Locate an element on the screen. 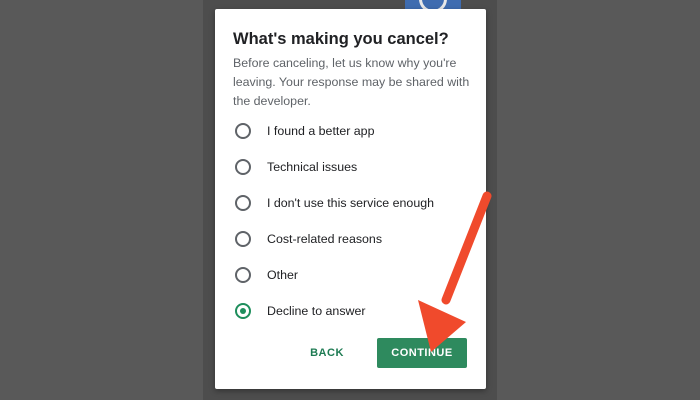 The height and width of the screenshot is (400, 700). option-label: I don't use this service enough is located at coordinates (350, 203).